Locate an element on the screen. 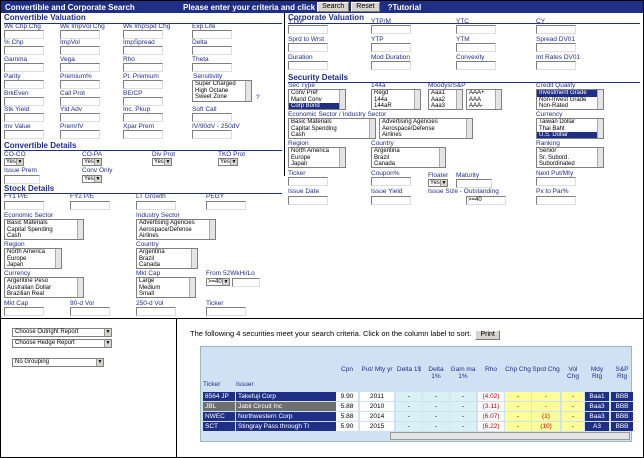 Image resolution: width=644 pixels, height=458 pixels. coupon-input is located at coordinates (391, 181).